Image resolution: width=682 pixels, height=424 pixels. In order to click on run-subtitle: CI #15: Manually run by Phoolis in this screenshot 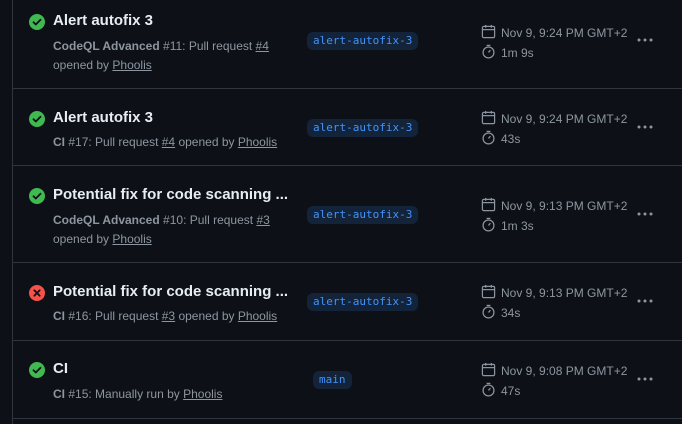, I will do `click(173, 394)`.